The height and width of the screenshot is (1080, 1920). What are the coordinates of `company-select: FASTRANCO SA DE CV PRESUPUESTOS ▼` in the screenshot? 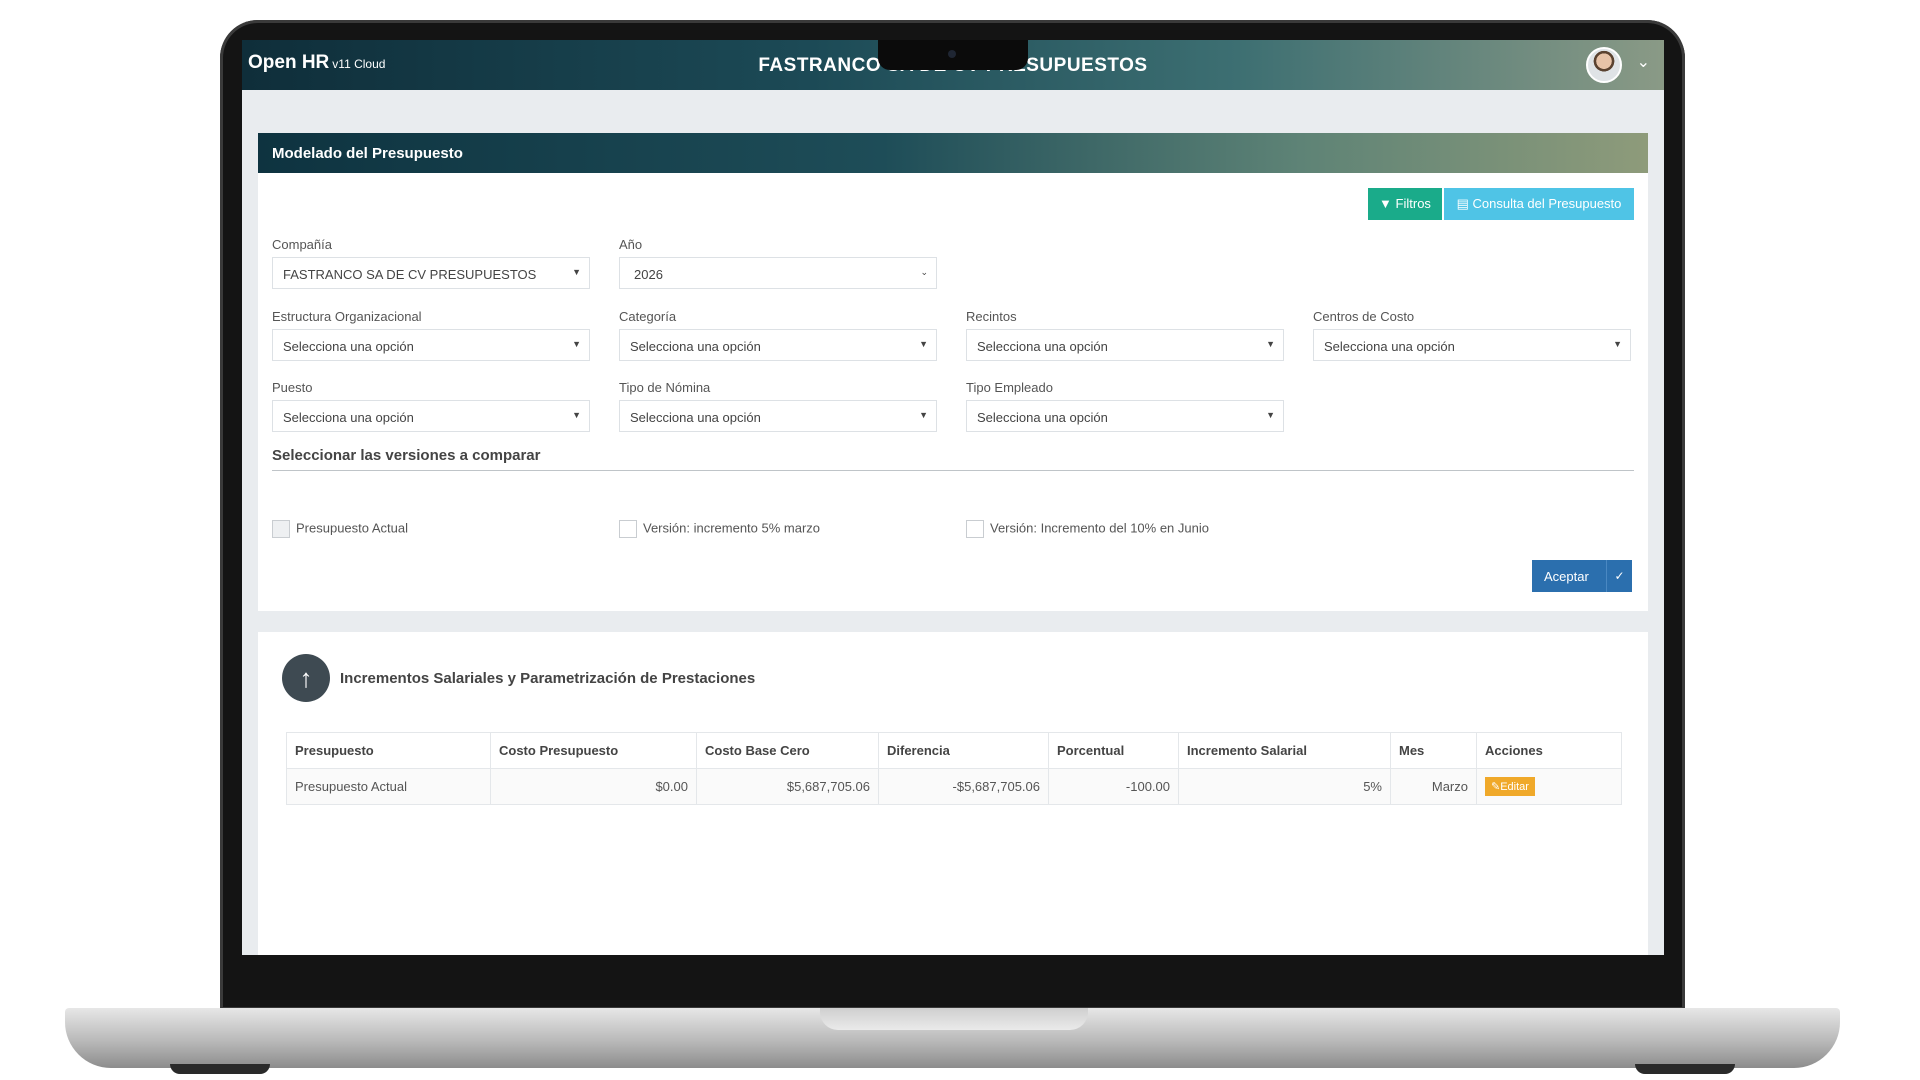 It's located at (431, 273).